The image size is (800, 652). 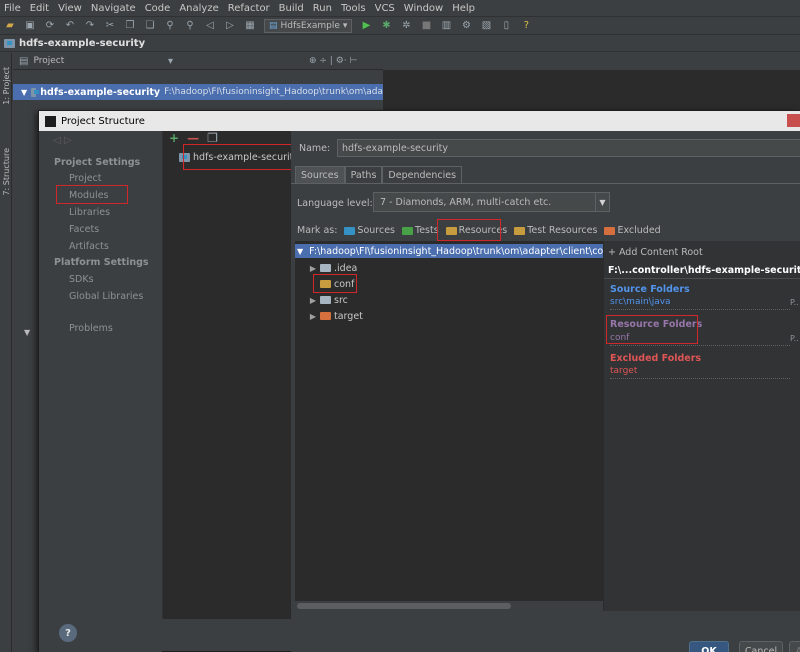 I want to click on vcs-icon: ▥, so click(x=446, y=26).